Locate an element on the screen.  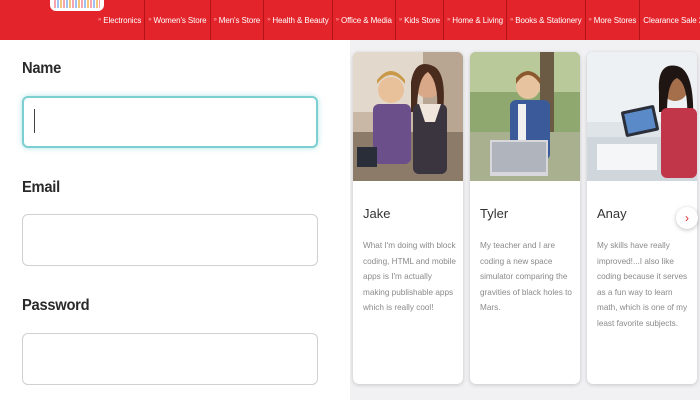
nav-item-label: Women's Store is located at coordinates (180, 20).